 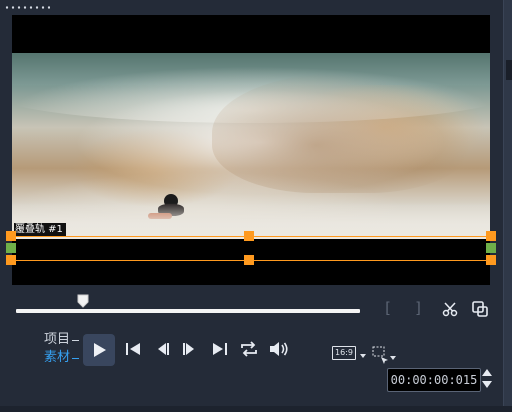 I want to click on go-to-end-icon, so click(x=220, y=349).